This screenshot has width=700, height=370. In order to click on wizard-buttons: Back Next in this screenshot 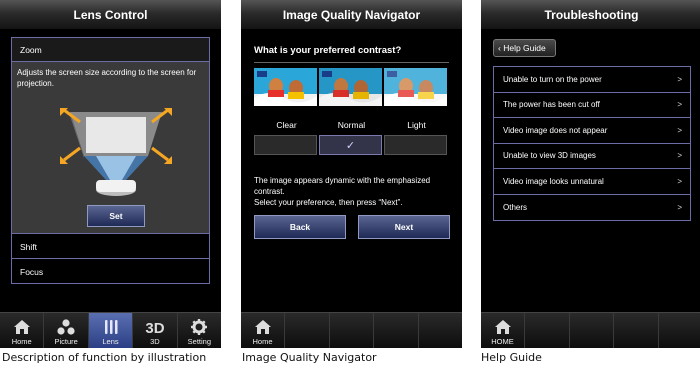, I will do `click(352, 227)`.